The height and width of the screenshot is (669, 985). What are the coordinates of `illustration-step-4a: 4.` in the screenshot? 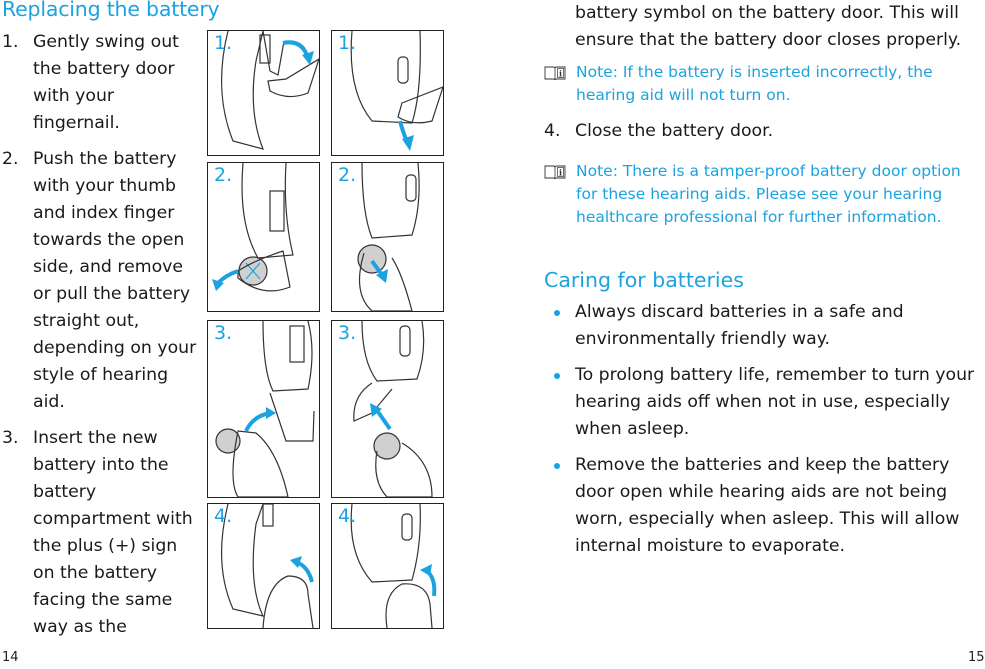 It's located at (263, 566).